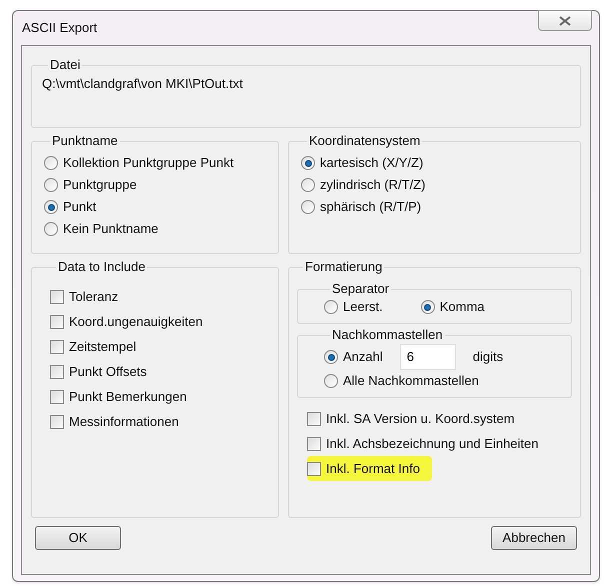 The image size is (608, 586). What do you see at coordinates (428, 357) in the screenshot?
I see `digits-input-field: 6` at bounding box center [428, 357].